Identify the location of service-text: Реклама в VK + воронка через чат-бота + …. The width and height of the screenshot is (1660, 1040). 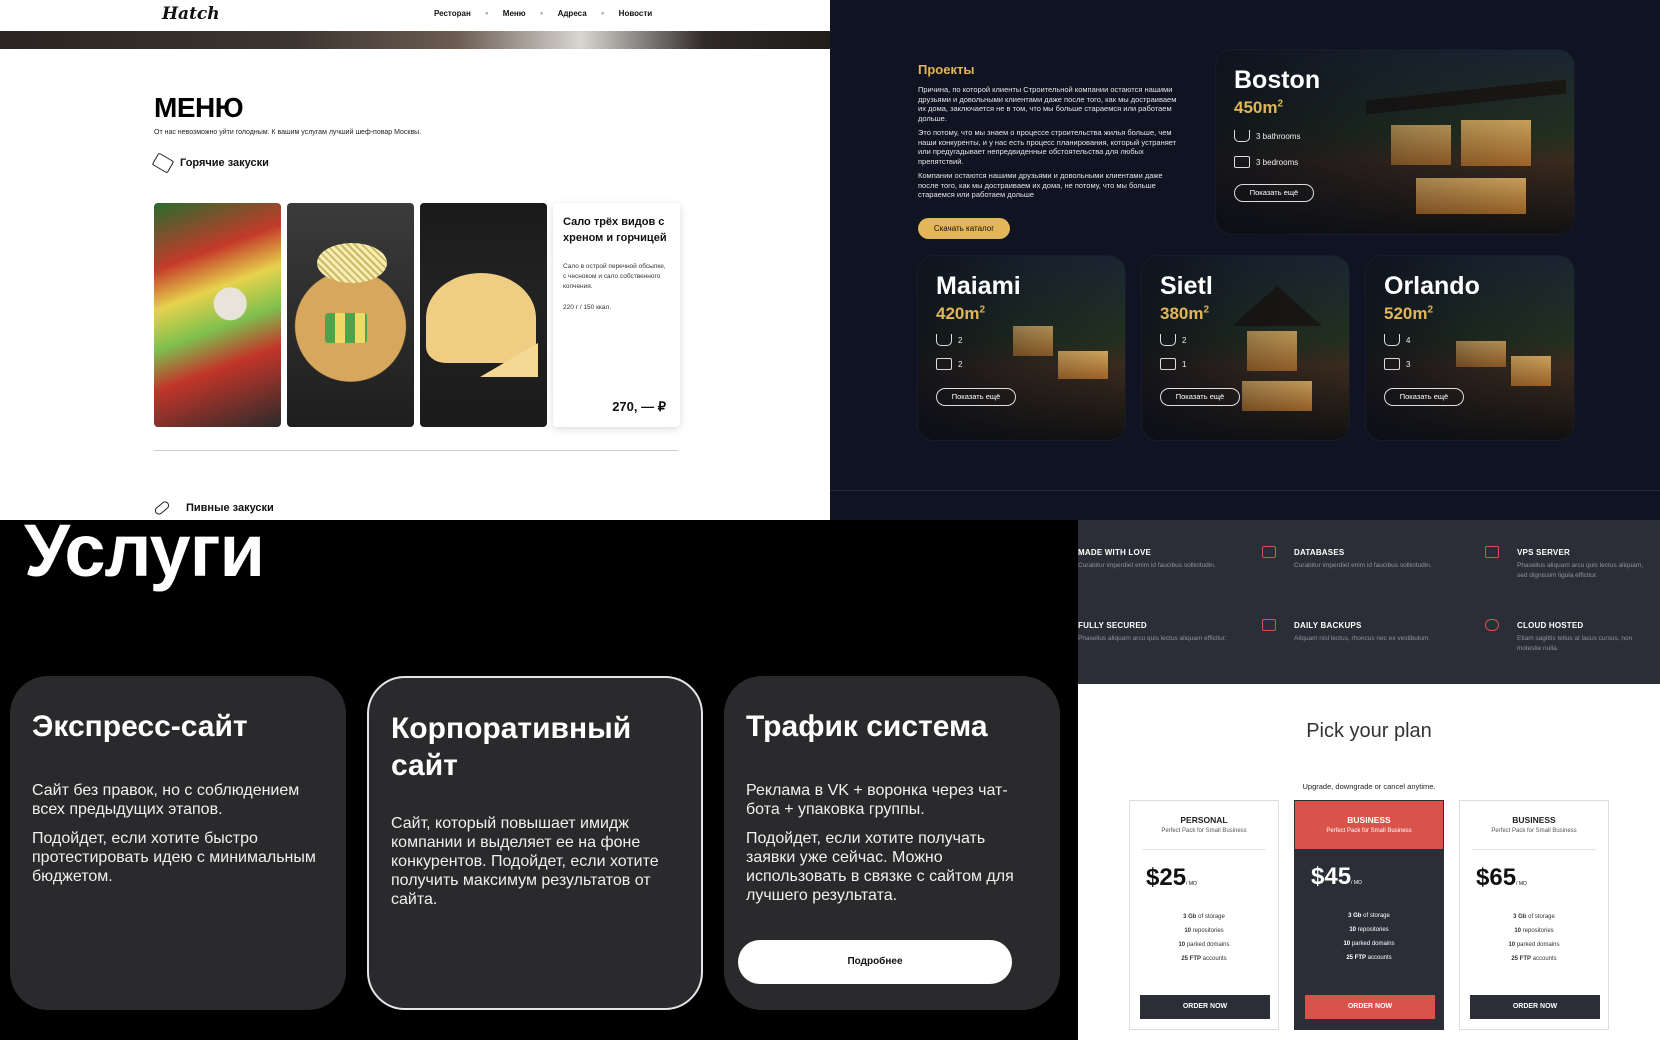
(877, 800).